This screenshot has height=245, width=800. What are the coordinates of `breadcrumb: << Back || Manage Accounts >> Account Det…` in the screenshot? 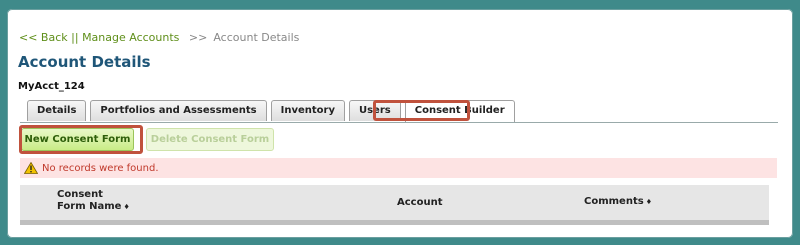 It's located at (159, 37).